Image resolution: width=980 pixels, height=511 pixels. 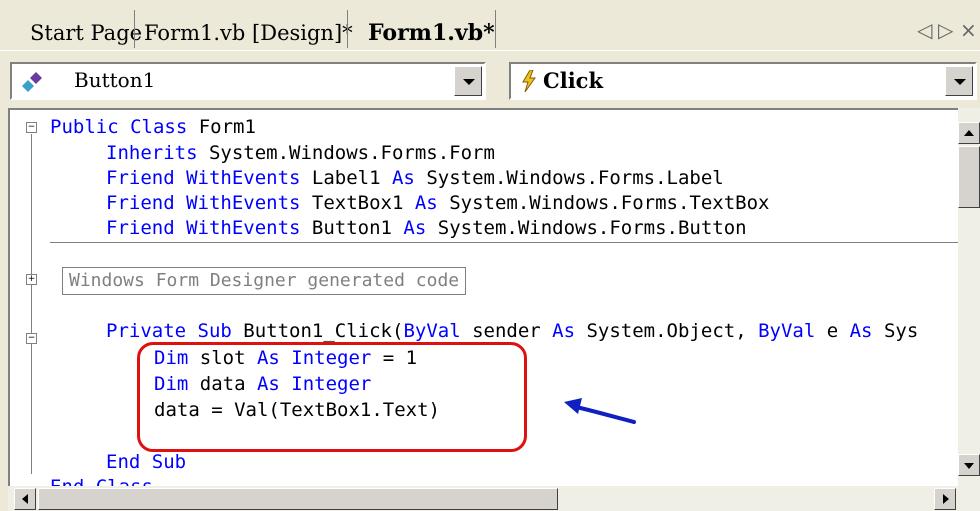 I want to click on code-line-end-sub: End Sub, so click(x=146, y=462).